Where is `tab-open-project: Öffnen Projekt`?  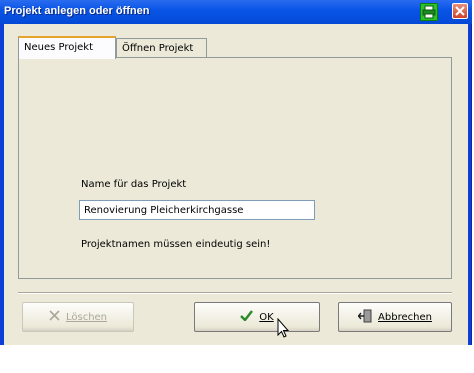
tab-open-project: Öffnen Projekt is located at coordinates (161, 48).